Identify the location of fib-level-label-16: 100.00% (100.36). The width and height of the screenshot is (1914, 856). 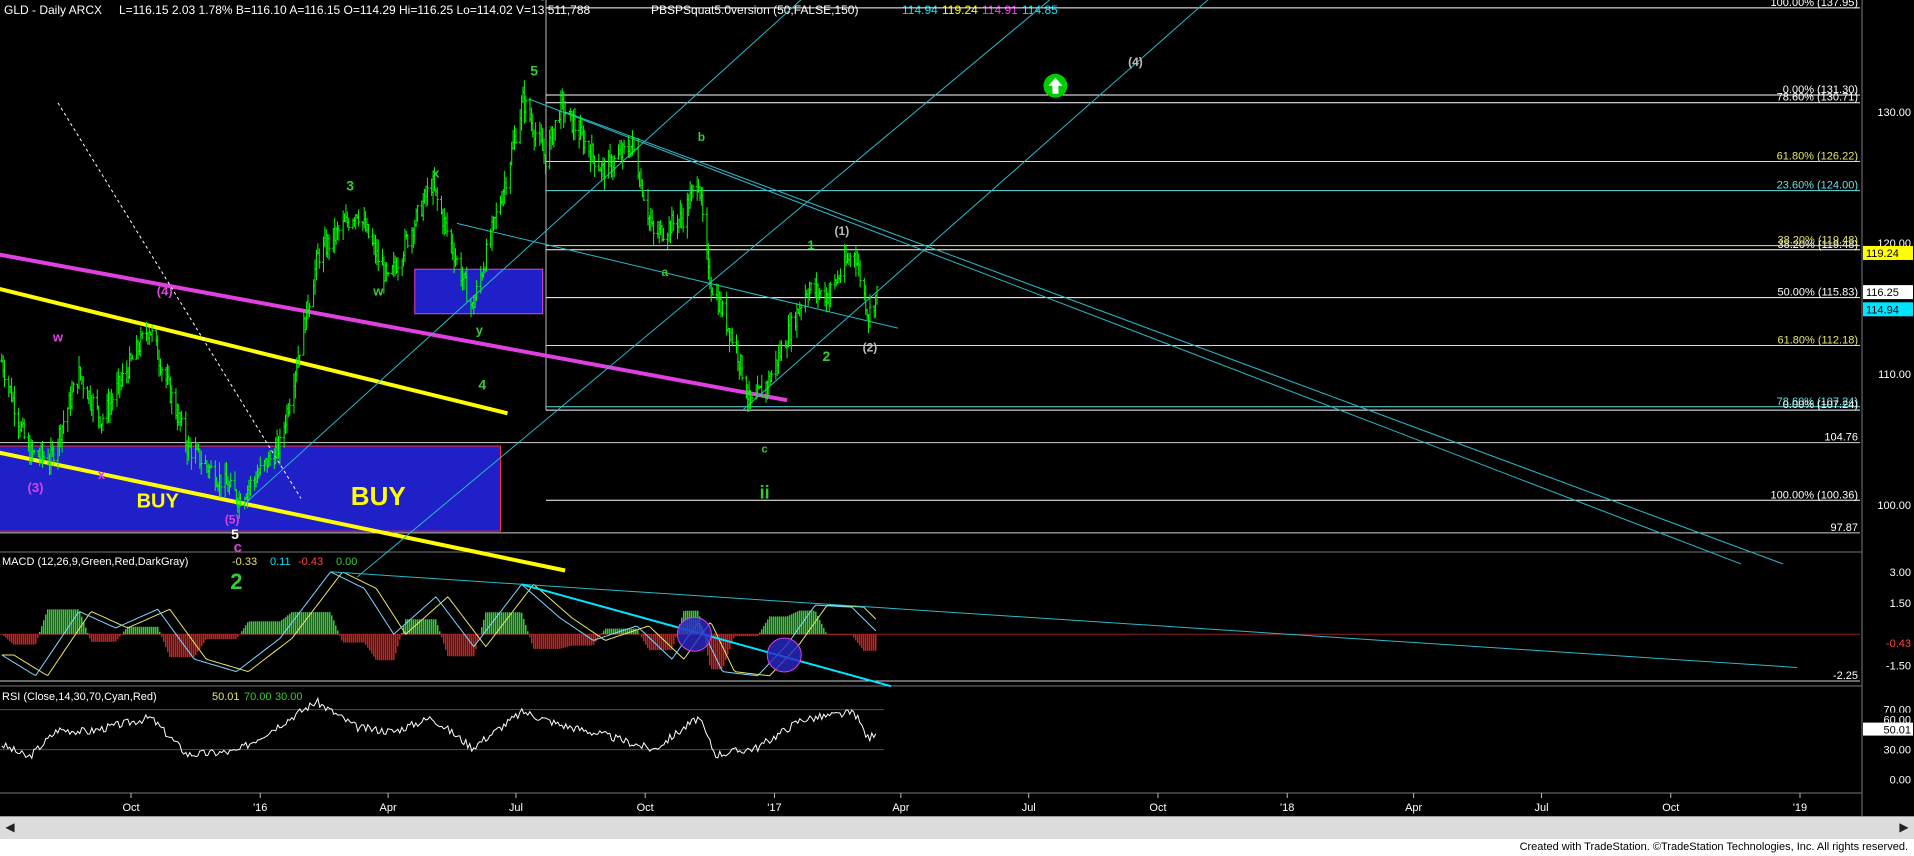
(1814, 495).